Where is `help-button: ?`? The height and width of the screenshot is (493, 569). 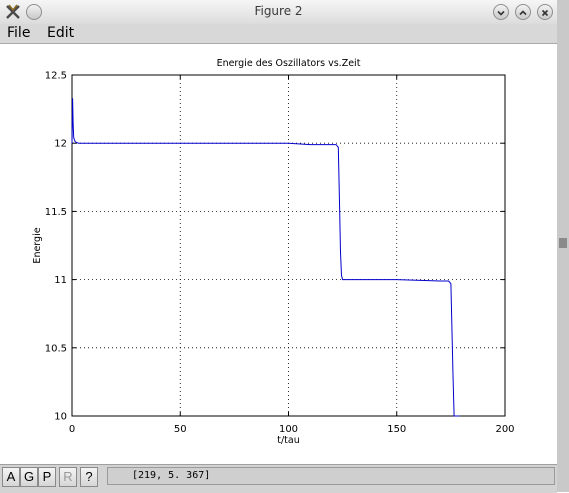 help-button: ? is located at coordinates (89, 477).